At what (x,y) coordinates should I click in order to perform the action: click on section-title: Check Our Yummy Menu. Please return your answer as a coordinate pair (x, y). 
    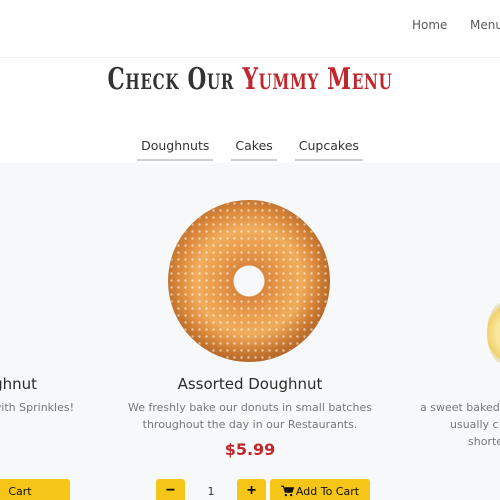
    Looking at the image, I should click on (250, 79).